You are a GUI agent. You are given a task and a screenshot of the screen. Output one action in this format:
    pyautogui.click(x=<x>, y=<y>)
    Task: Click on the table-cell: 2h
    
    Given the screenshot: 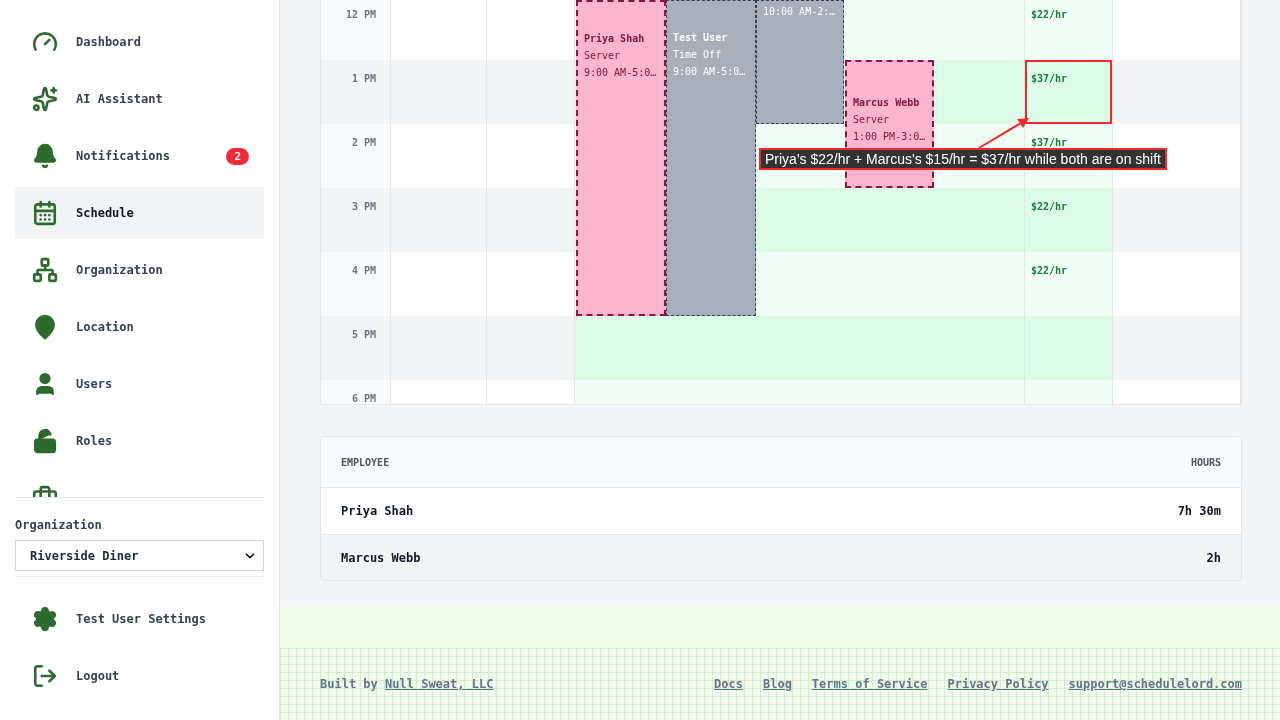 What is the action you would take?
    pyautogui.click(x=1213, y=557)
    